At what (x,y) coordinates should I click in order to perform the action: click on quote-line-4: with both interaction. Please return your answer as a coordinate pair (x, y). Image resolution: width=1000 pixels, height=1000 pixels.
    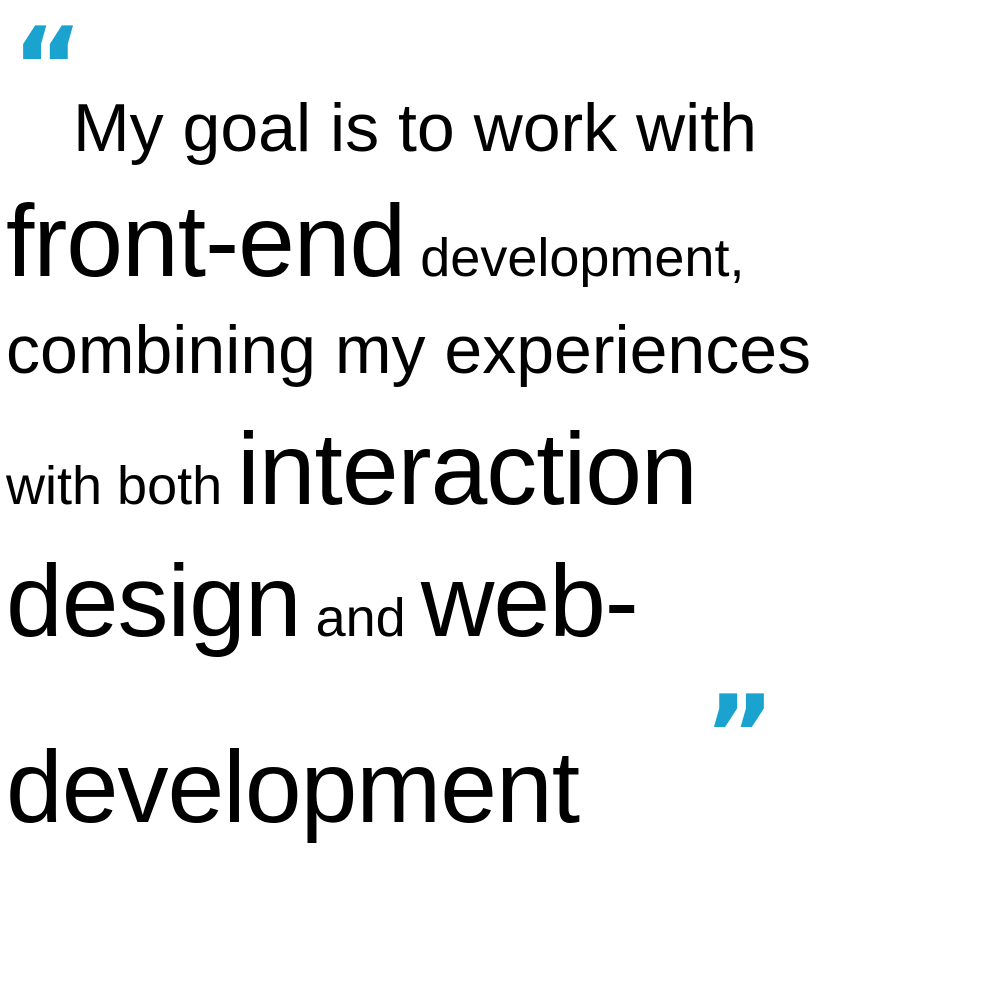
    Looking at the image, I should click on (352, 469).